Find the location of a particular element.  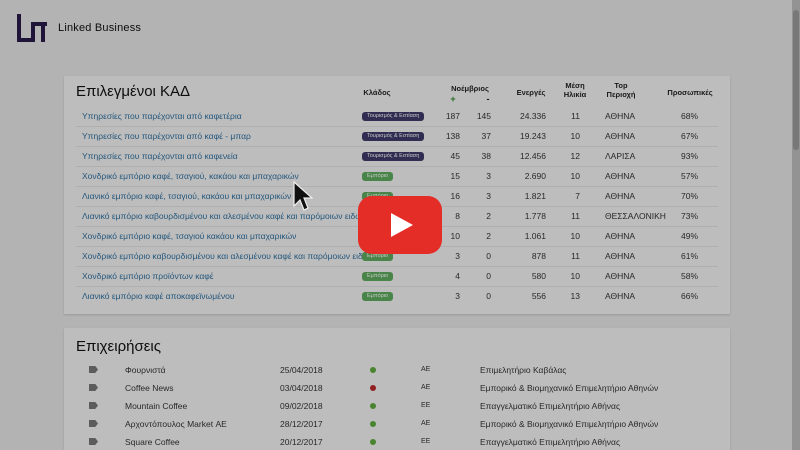

cursor-icon is located at coordinates (304, 199).